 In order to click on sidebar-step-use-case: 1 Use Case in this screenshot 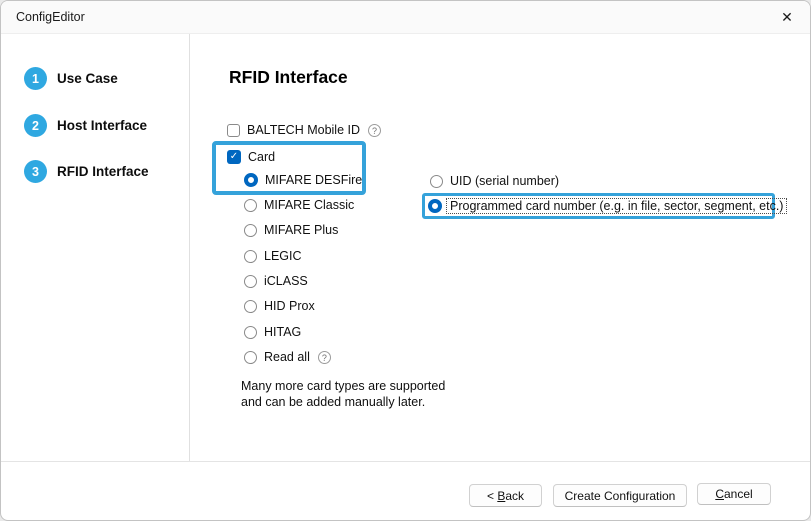, I will do `click(71, 78)`.